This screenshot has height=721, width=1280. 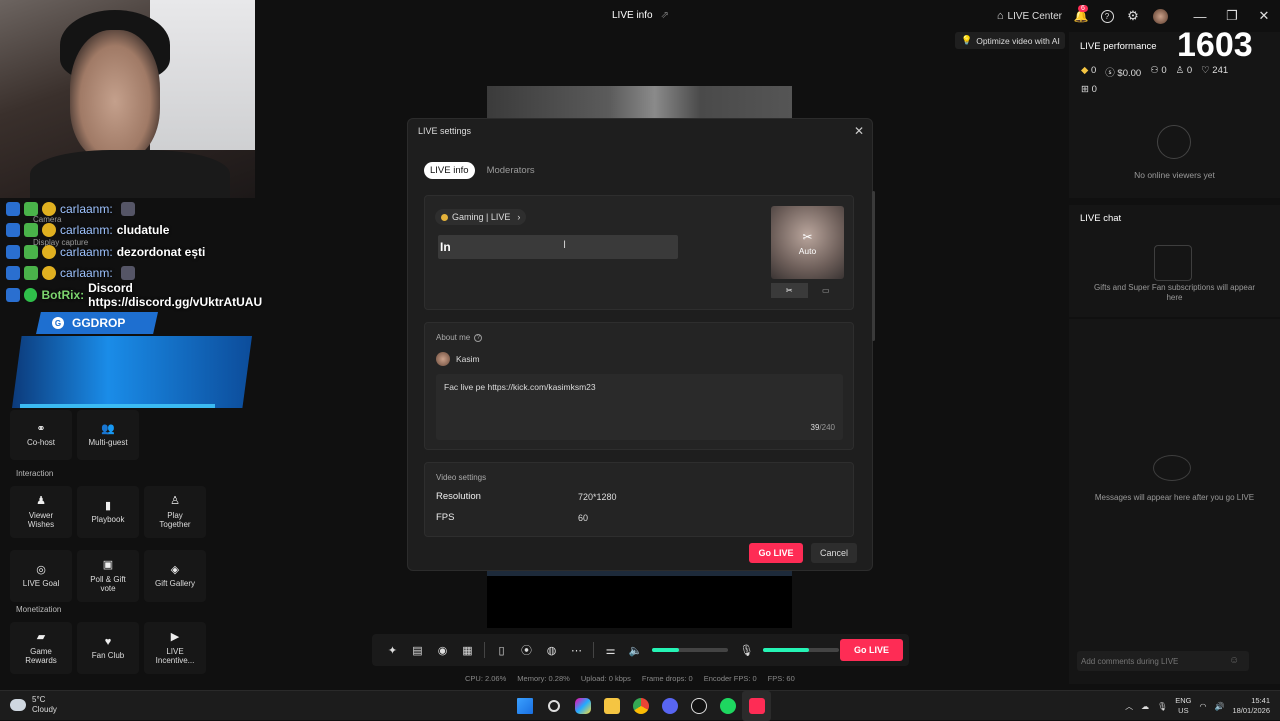 What do you see at coordinates (551, 650) in the screenshot?
I see `screenshot-button: ◍` at bounding box center [551, 650].